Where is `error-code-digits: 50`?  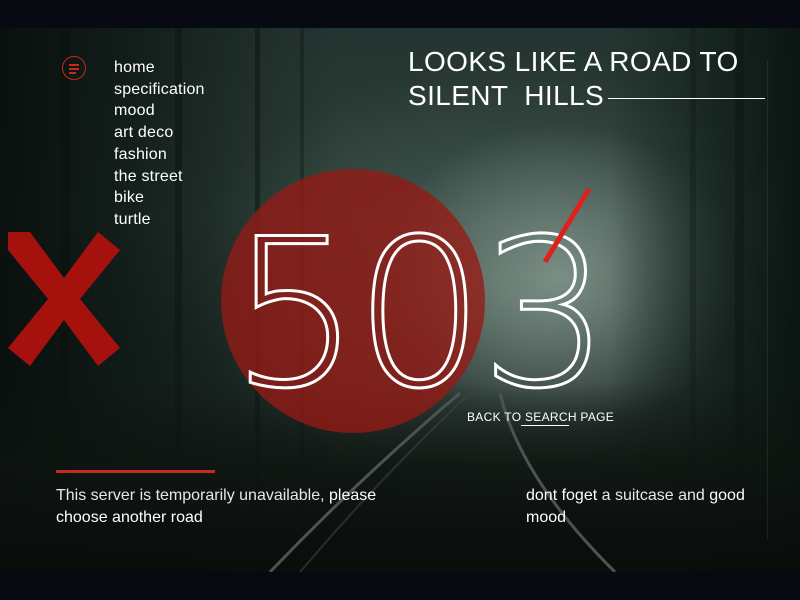 error-code-digits: 50 is located at coordinates (354, 315).